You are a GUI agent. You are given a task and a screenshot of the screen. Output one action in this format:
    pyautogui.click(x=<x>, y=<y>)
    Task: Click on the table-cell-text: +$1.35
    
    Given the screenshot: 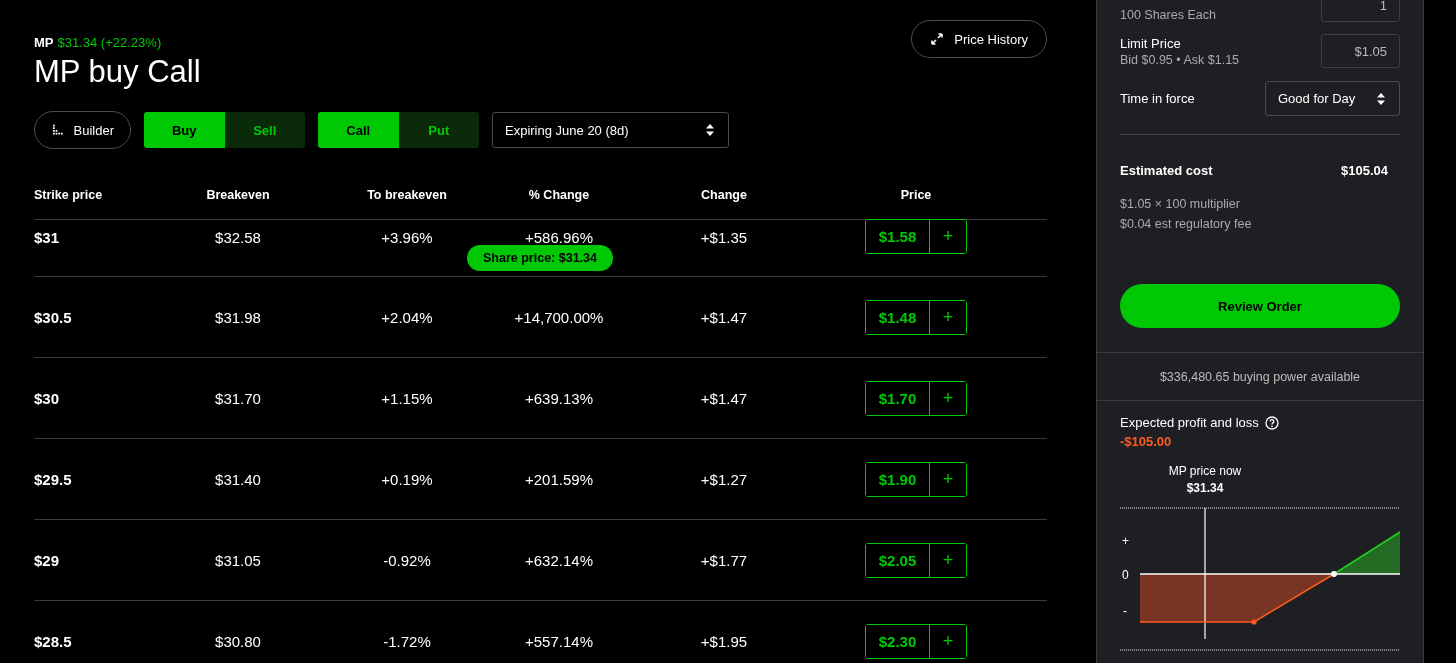 What is the action you would take?
    pyautogui.click(x=724, y=237)
    